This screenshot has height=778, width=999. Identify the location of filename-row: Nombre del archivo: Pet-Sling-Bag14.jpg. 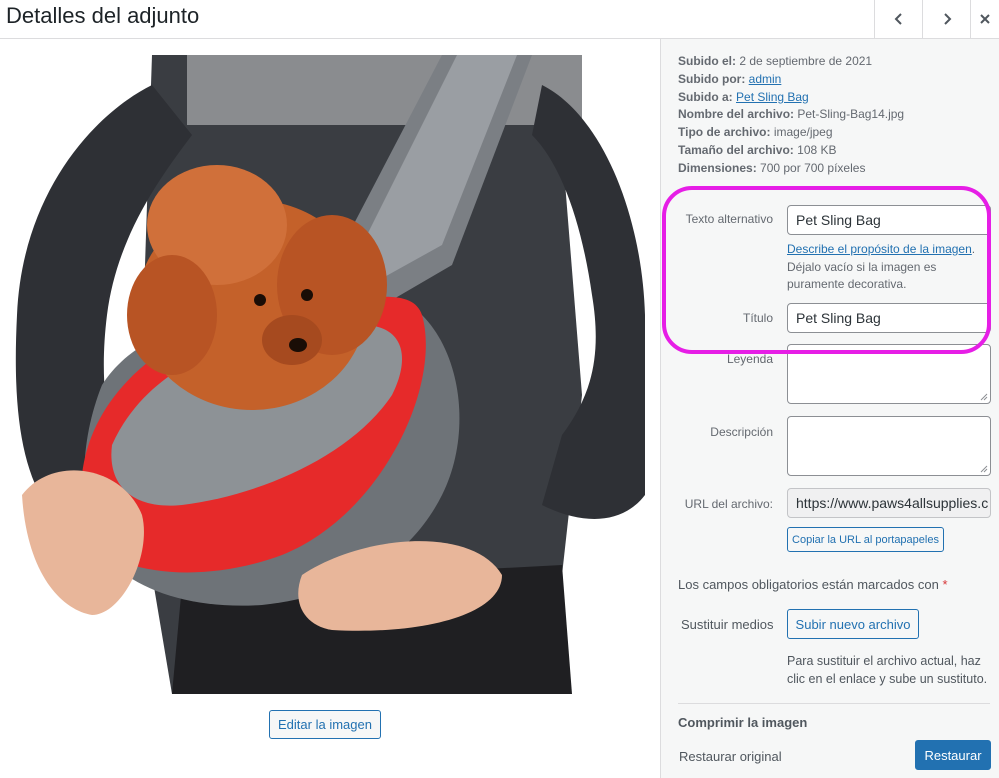
(791, 115).